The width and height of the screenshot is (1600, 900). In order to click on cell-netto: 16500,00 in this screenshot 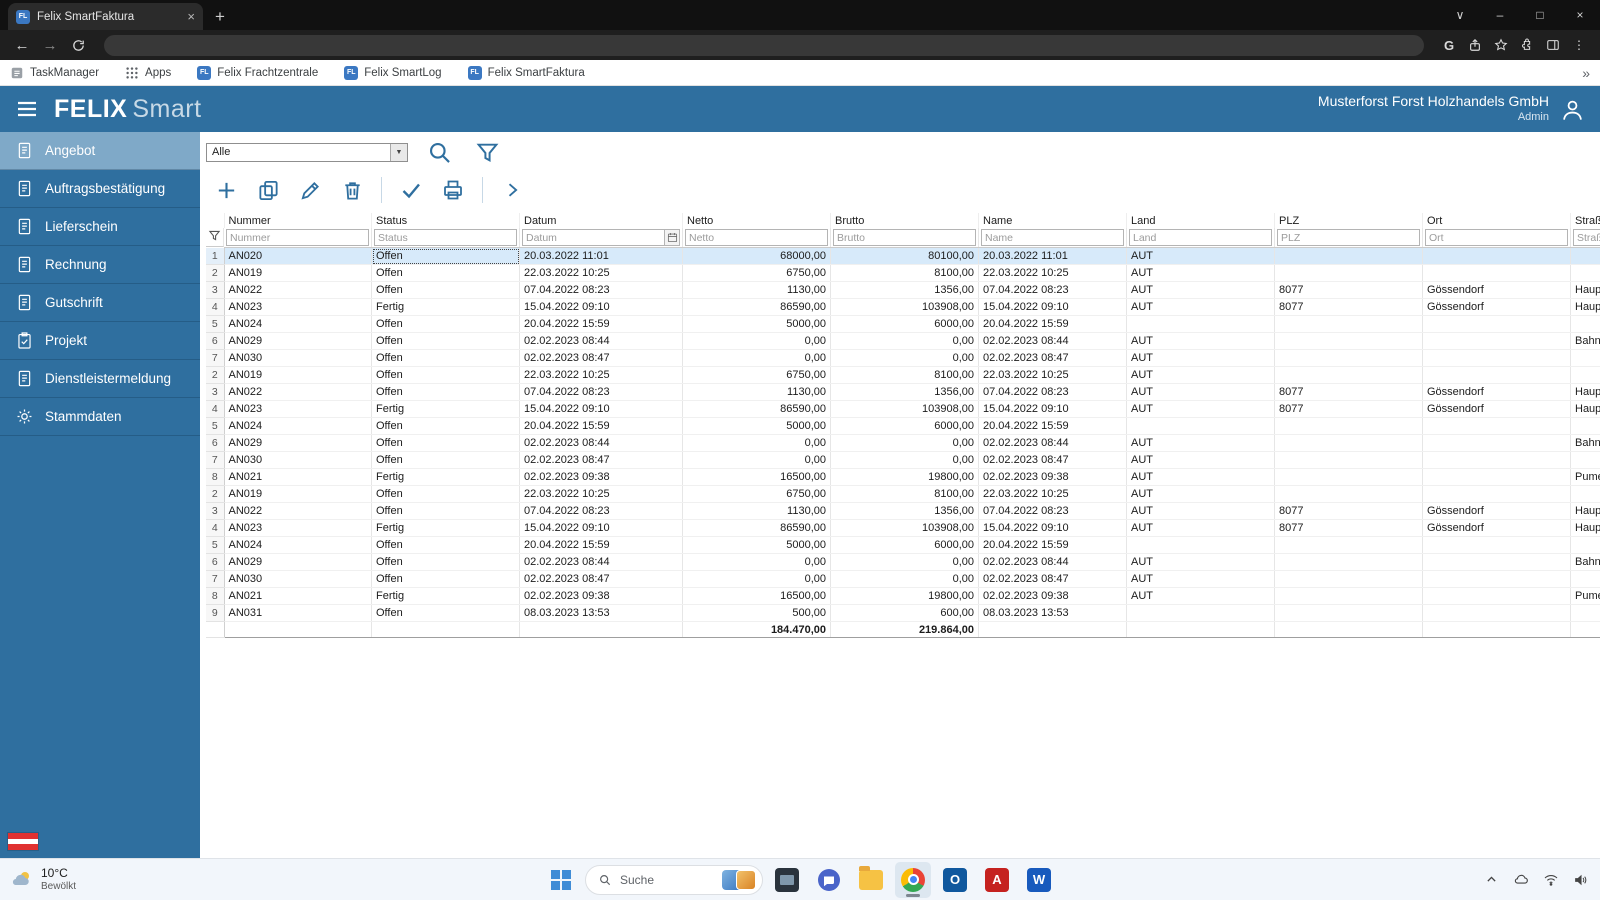, I will do `click(756, 477)`.